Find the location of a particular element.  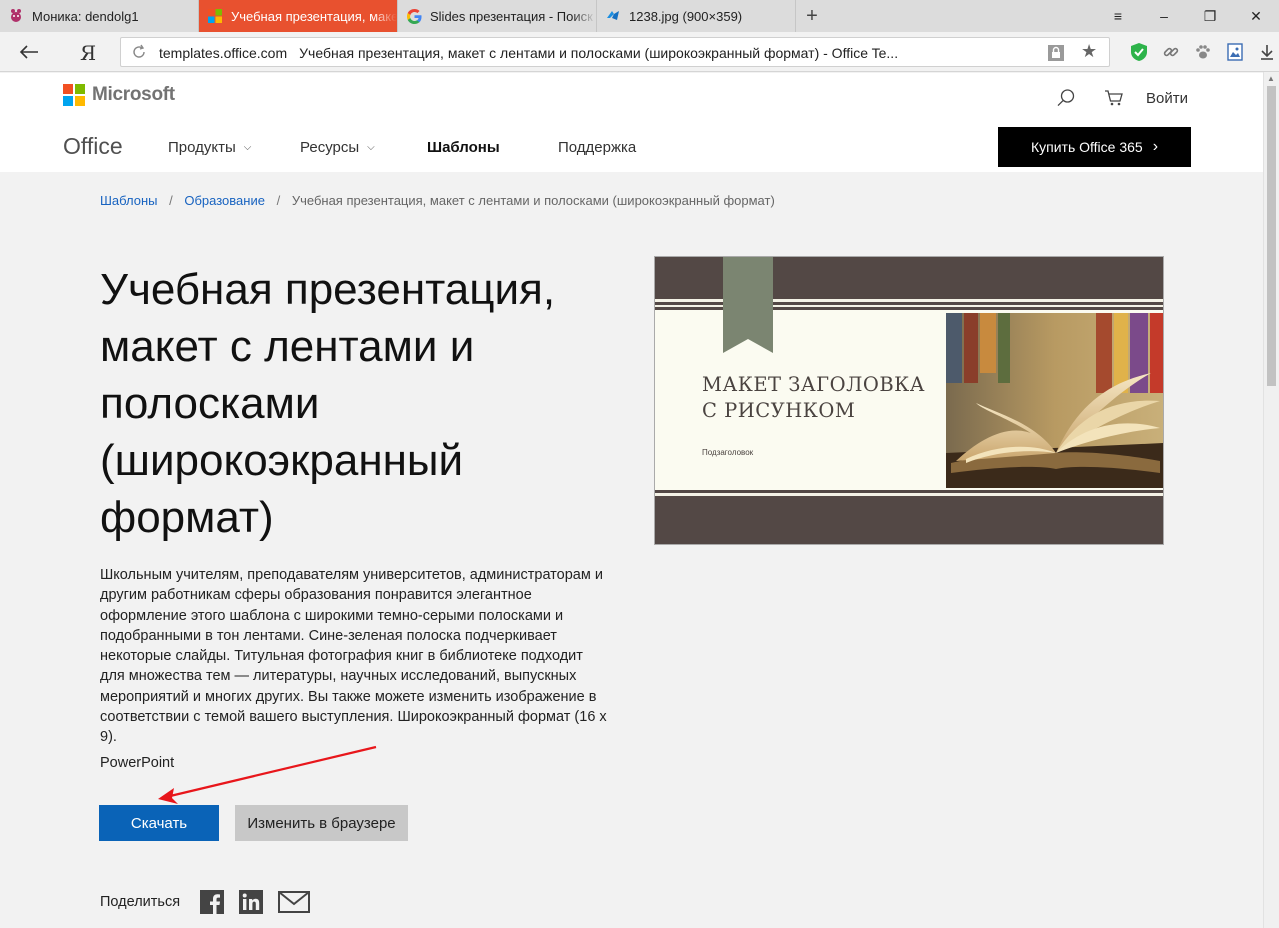

ribbon-bookmark-icon is located at coordinates (748, 305).